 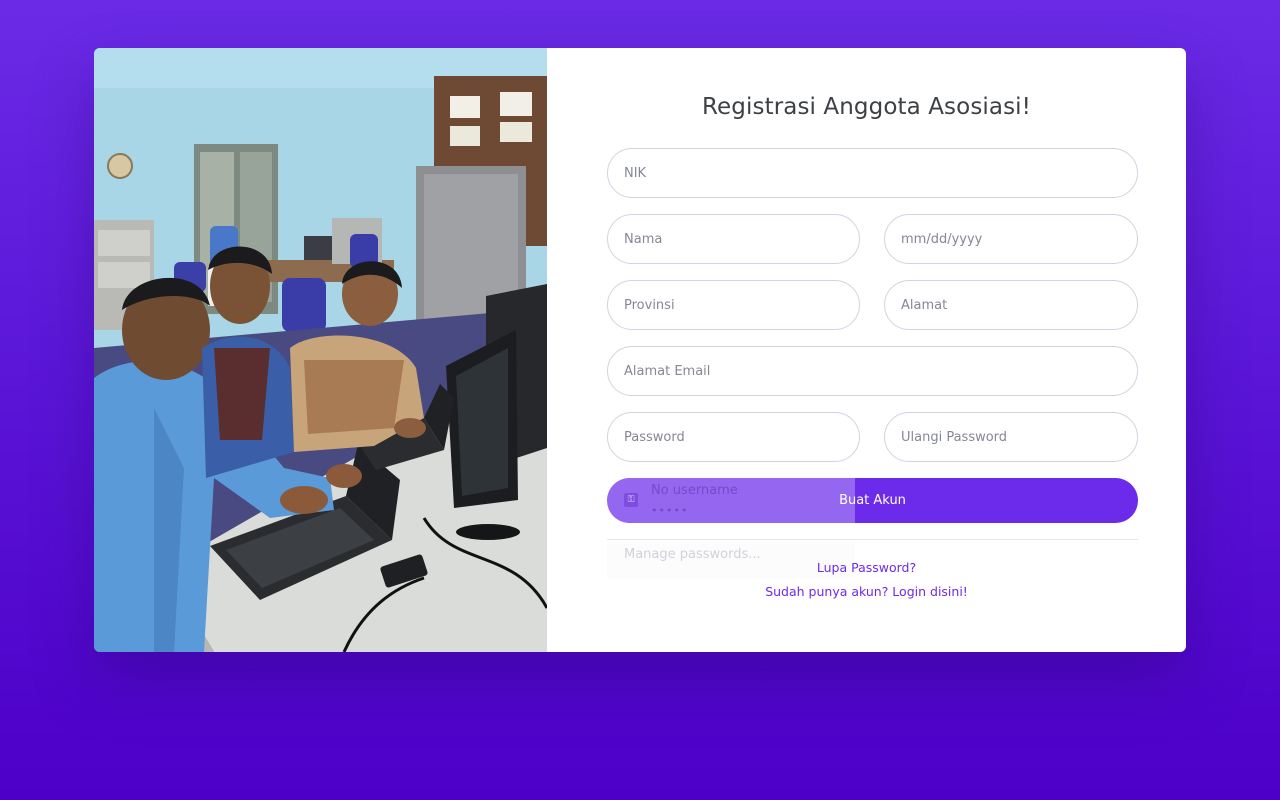 I want to click on page-title: Registrasi Anggota Asosiasi!, so click(x=866, y=107).